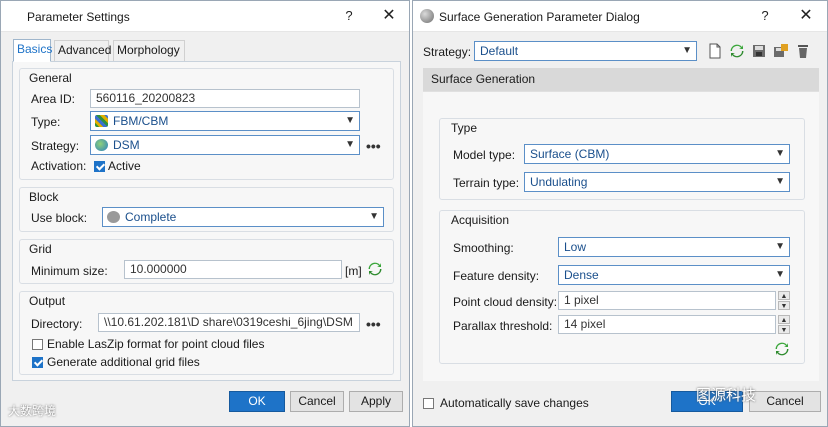  I want to click on parallax-threshold-input: 14 pixel, so click(667, 324).